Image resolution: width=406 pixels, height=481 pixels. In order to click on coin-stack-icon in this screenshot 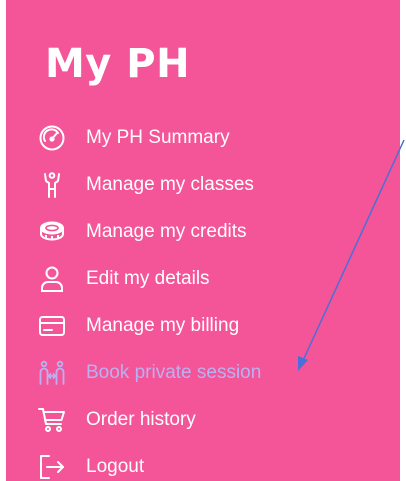, I will do `click(55, 232)`.